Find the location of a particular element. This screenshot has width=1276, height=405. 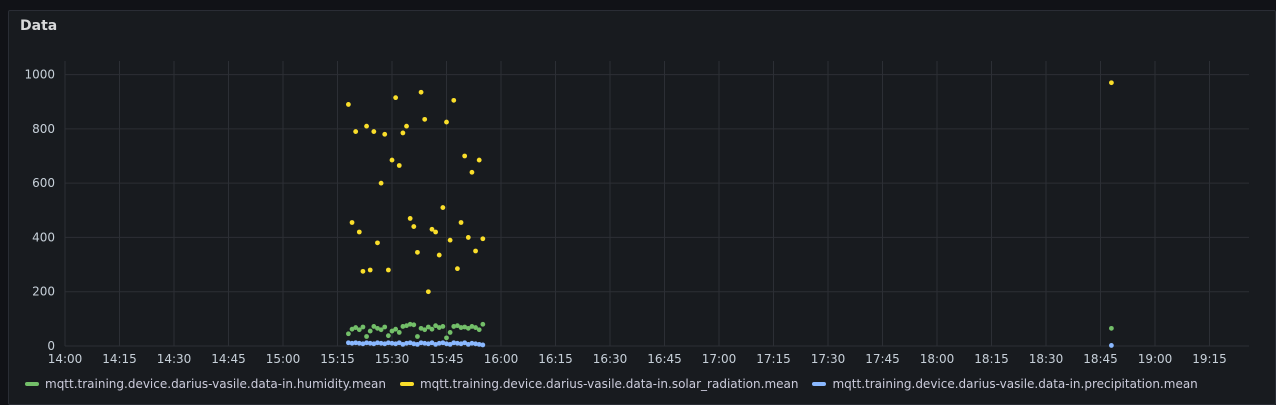

x-tick-label: 18:15 is located at coordinates (991, 359).